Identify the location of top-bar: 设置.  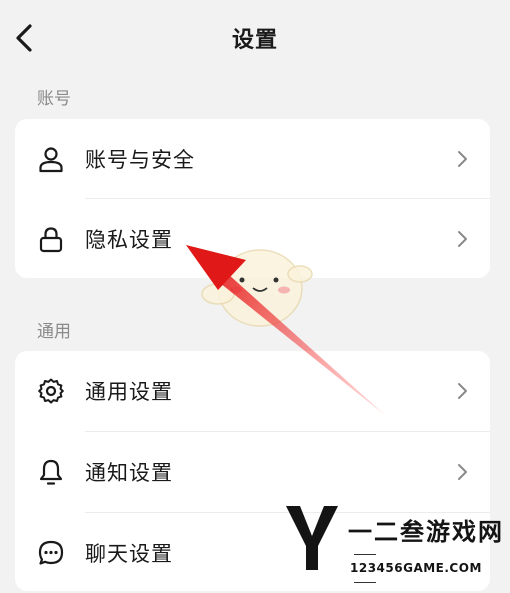
(255, 39).